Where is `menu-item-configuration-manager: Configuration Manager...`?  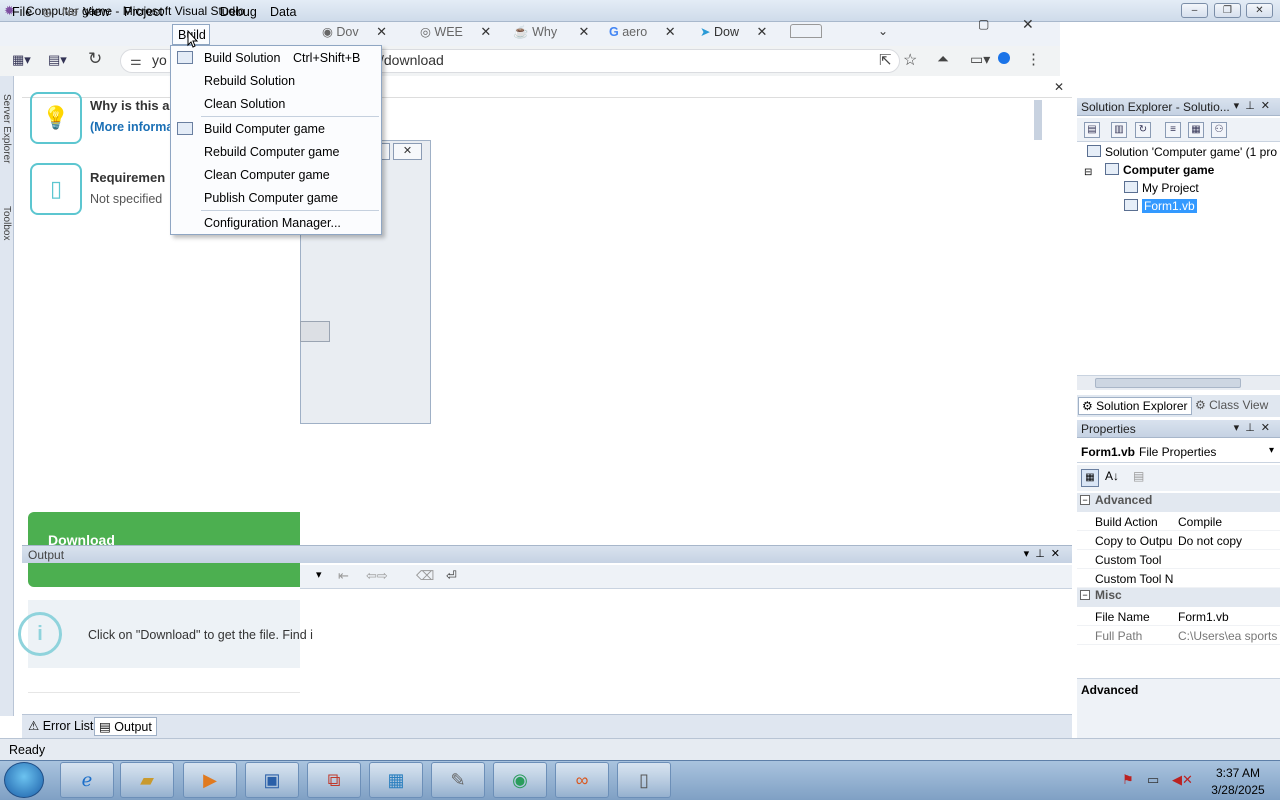
menu-item-configuration-manager: Configuration Manager... is located at coordinates (276, 223).